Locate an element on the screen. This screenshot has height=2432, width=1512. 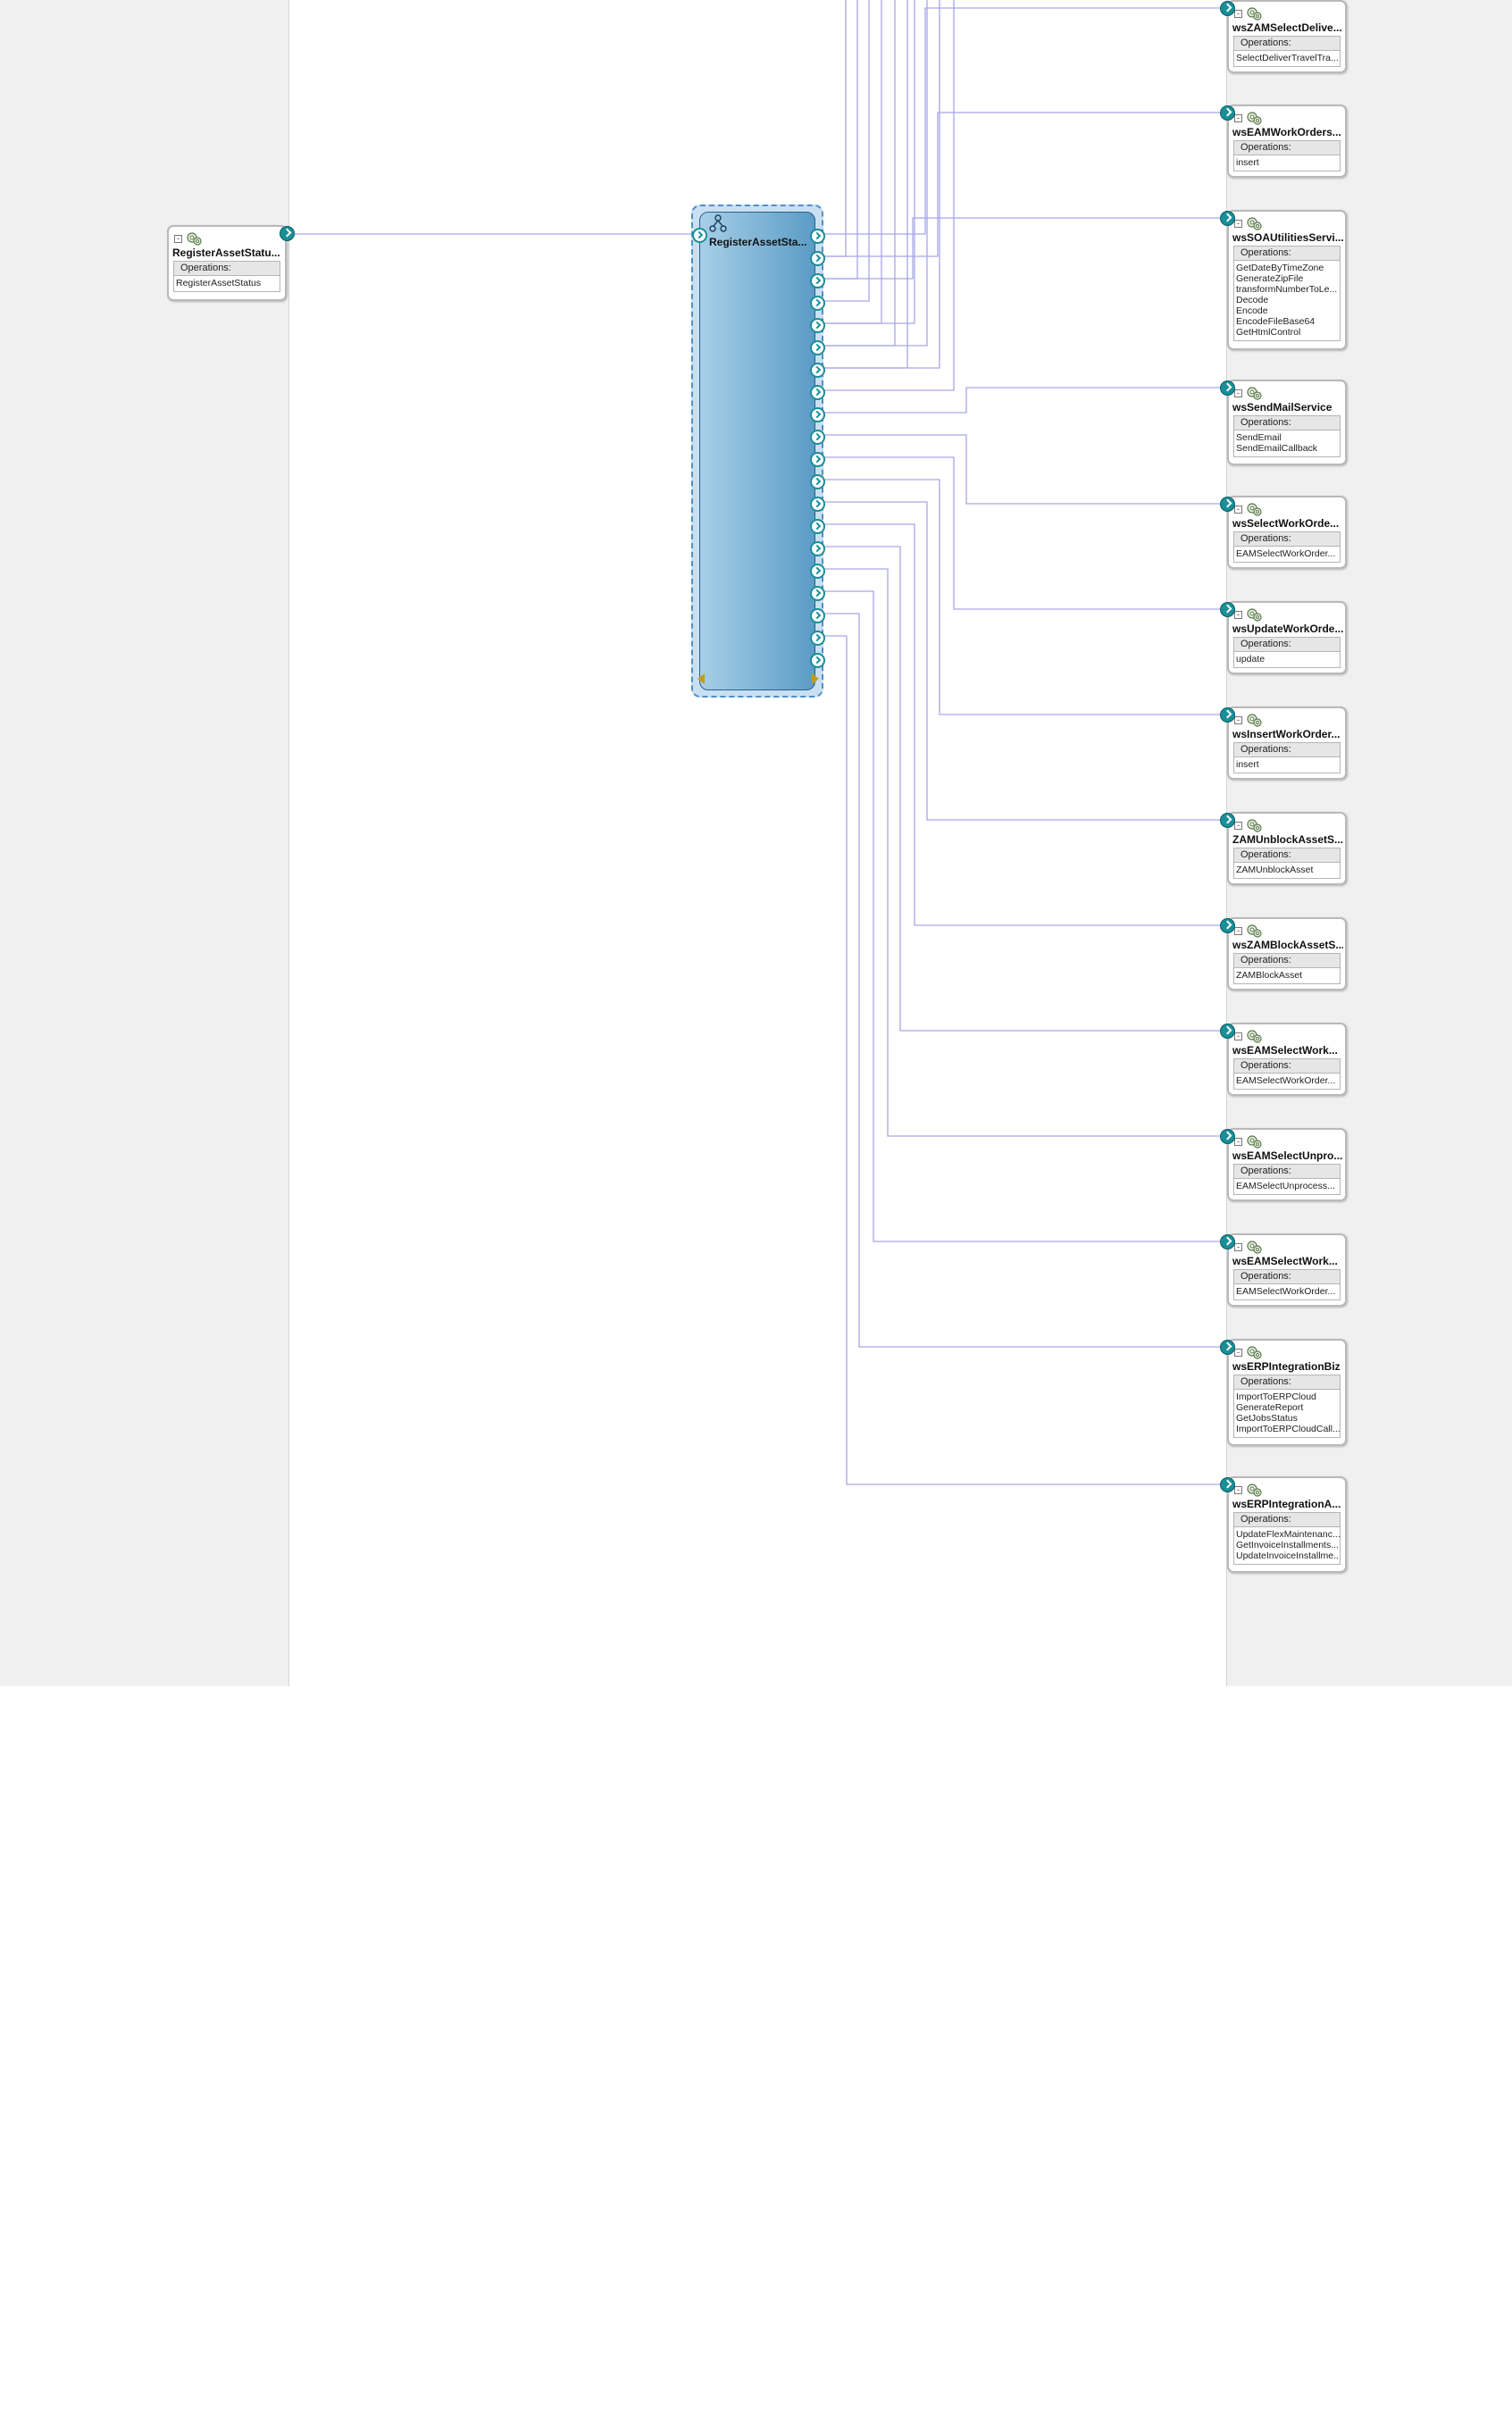
operation-item: GetDateByTimeZone is located at coordinates (1287, 268).